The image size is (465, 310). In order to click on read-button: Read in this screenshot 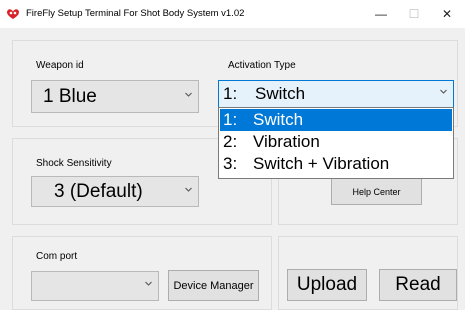, I will do `click(418, 285)`.